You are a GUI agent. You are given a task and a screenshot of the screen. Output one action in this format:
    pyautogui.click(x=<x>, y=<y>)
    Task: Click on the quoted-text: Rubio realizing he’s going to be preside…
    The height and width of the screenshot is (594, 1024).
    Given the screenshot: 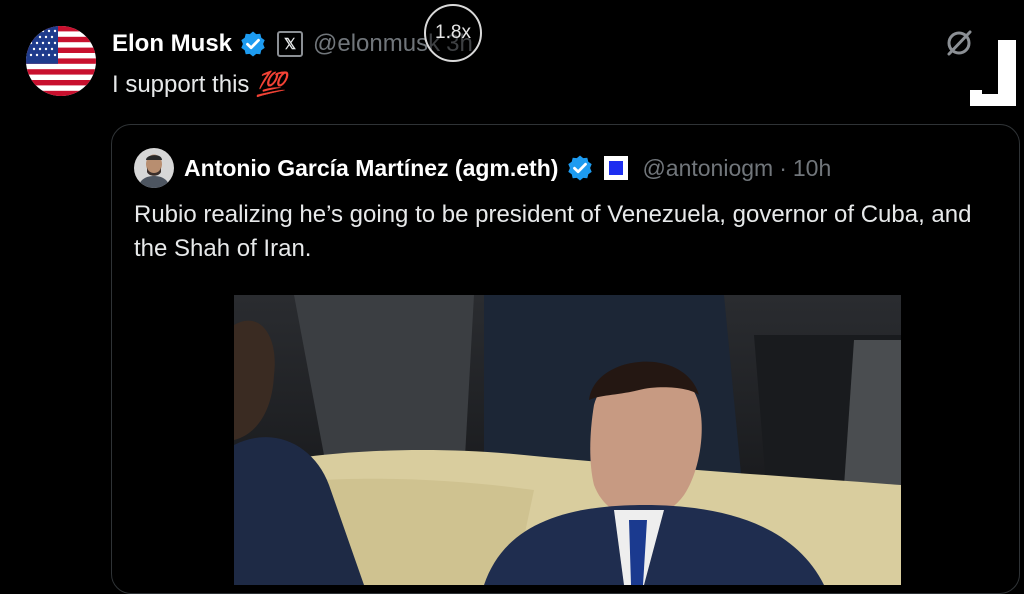 What is the action you would take?
    pyautogui.click(x=553, y=231)
    